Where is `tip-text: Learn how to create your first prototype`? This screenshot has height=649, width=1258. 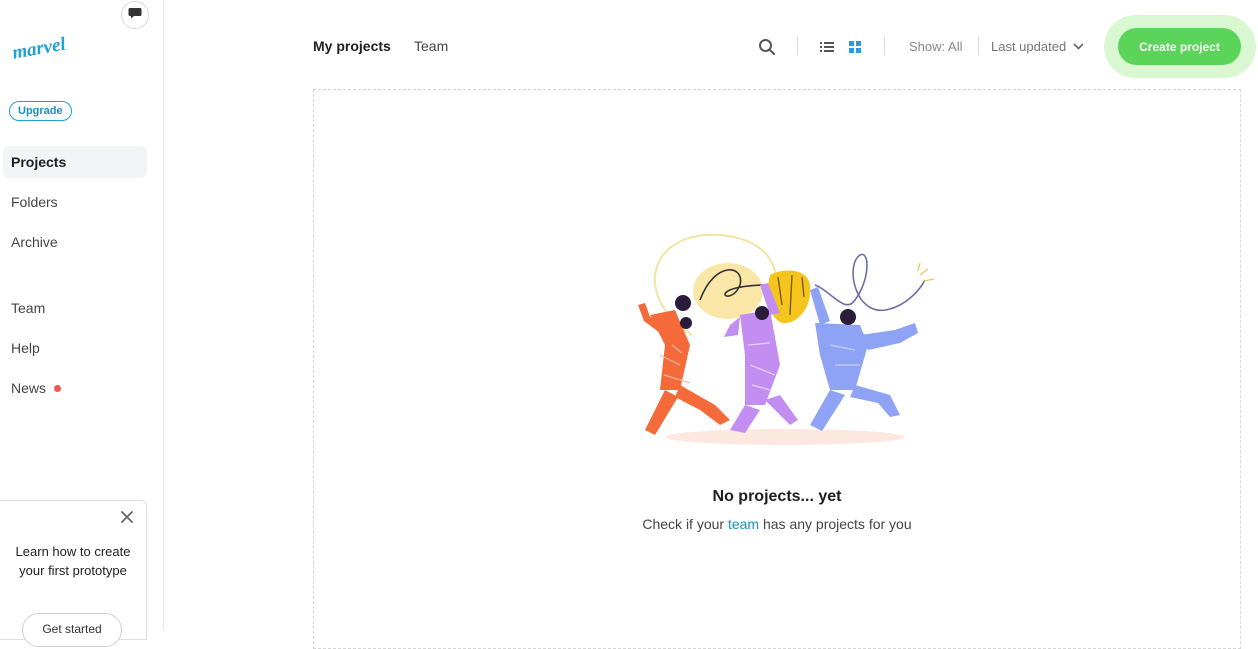 tip-text: Learn how to create your first prototype is located at coordinates (73, 561).